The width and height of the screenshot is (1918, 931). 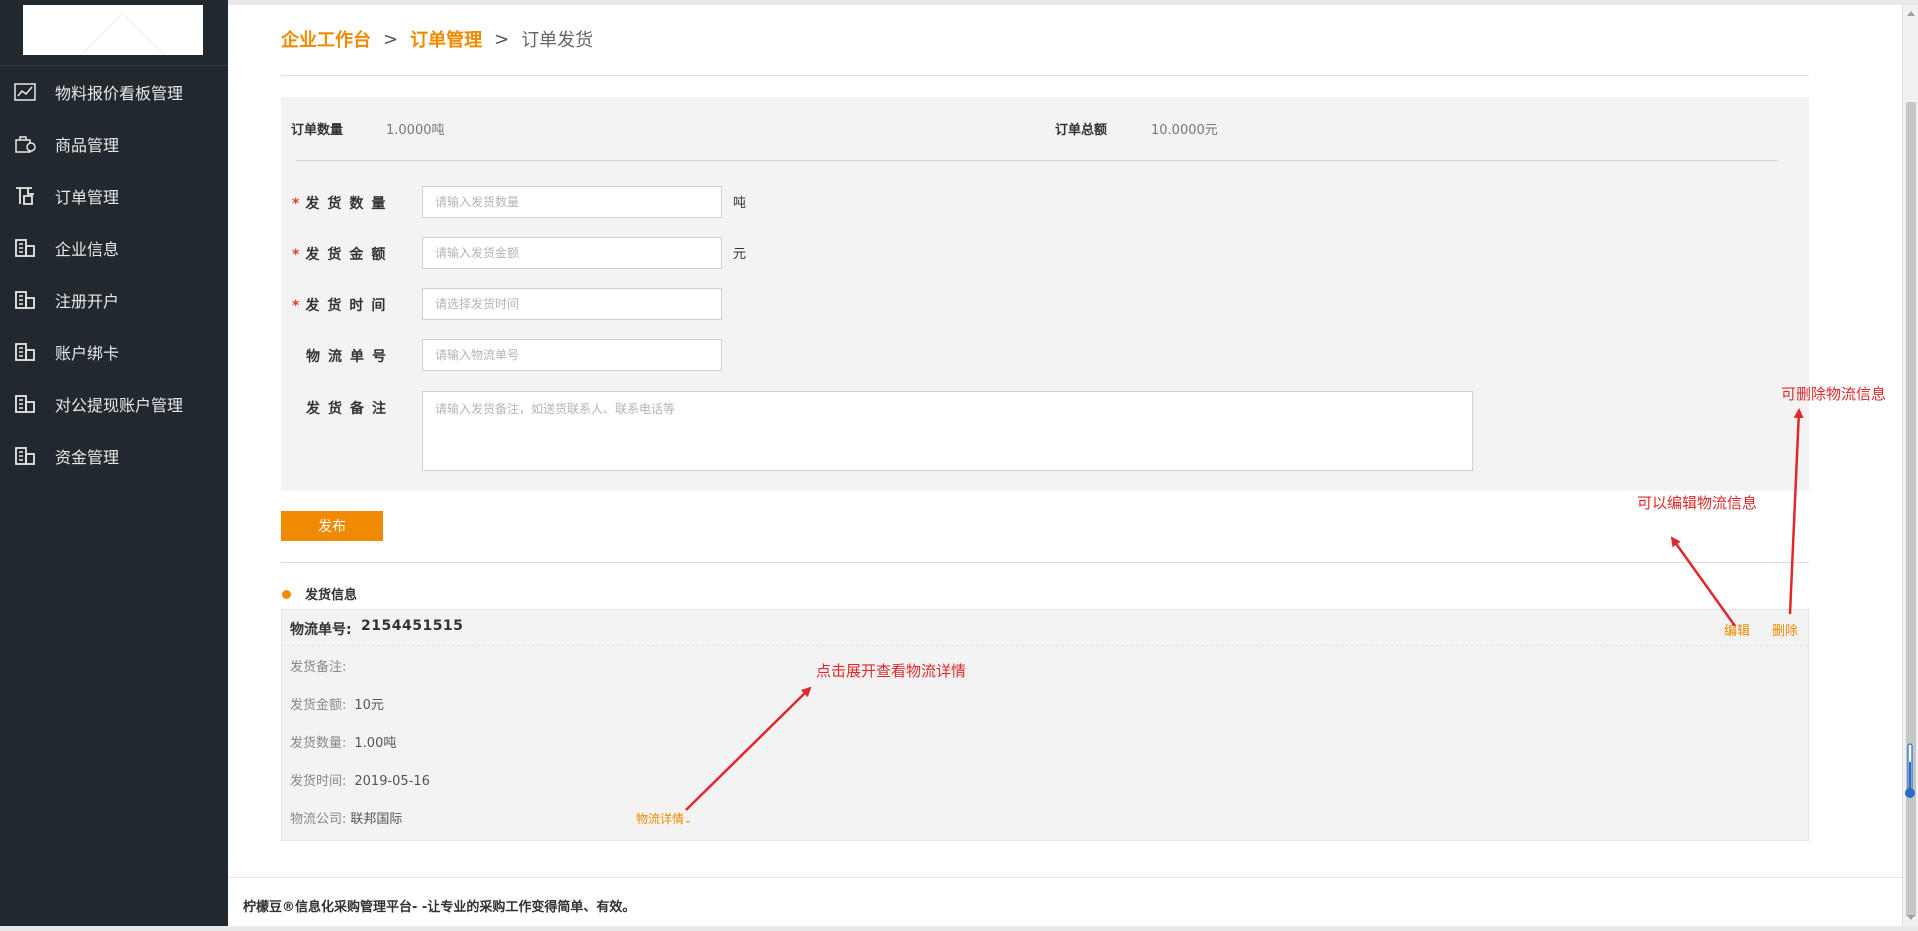 I want to click on tracking-label: 物流单号:, so click(x=321, y=630).